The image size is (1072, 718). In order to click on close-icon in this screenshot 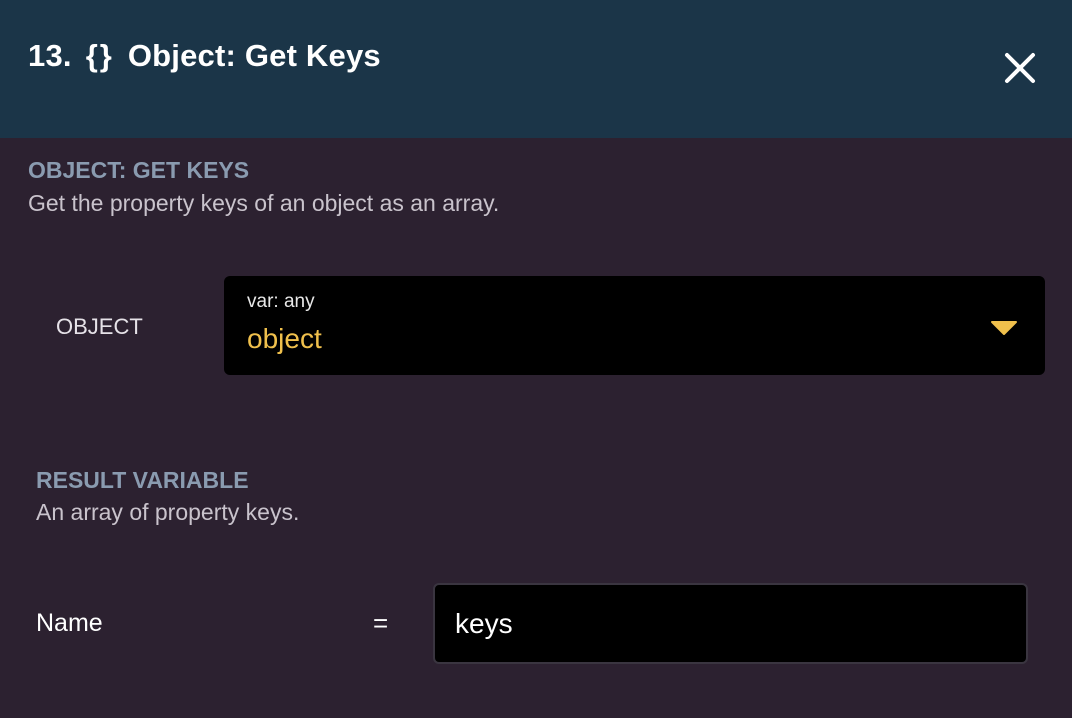, I will do `click(1020, 68)`.